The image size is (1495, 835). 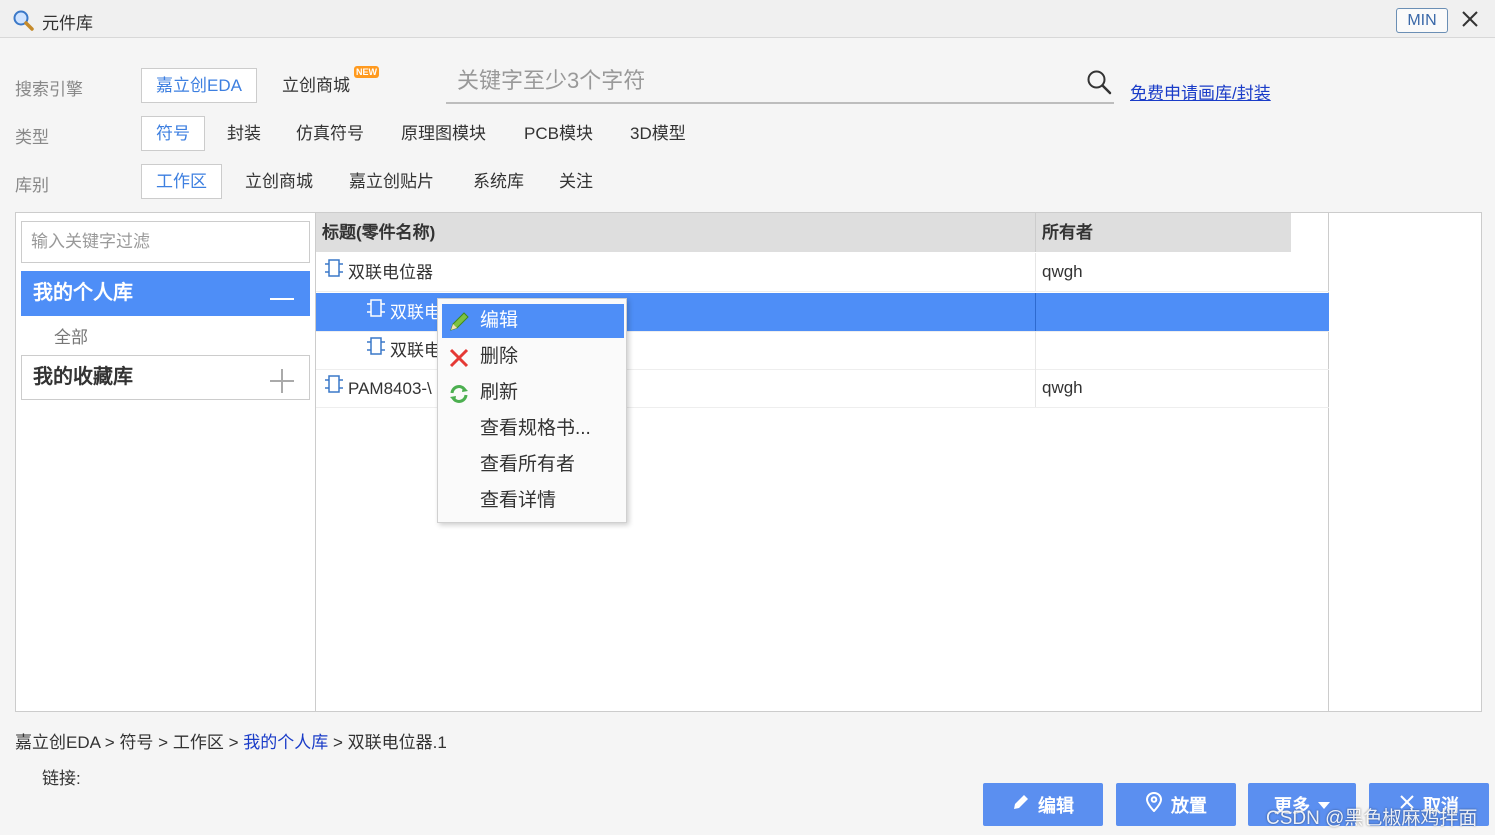 I want to click on row-title: 双联电位器, so click(x=390, y=272).